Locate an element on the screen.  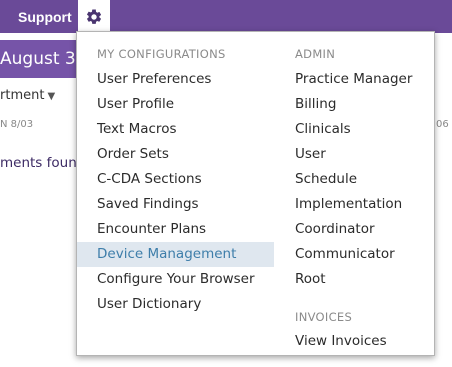
top-navigation-bar: Support is located at coordinates (226, 16).